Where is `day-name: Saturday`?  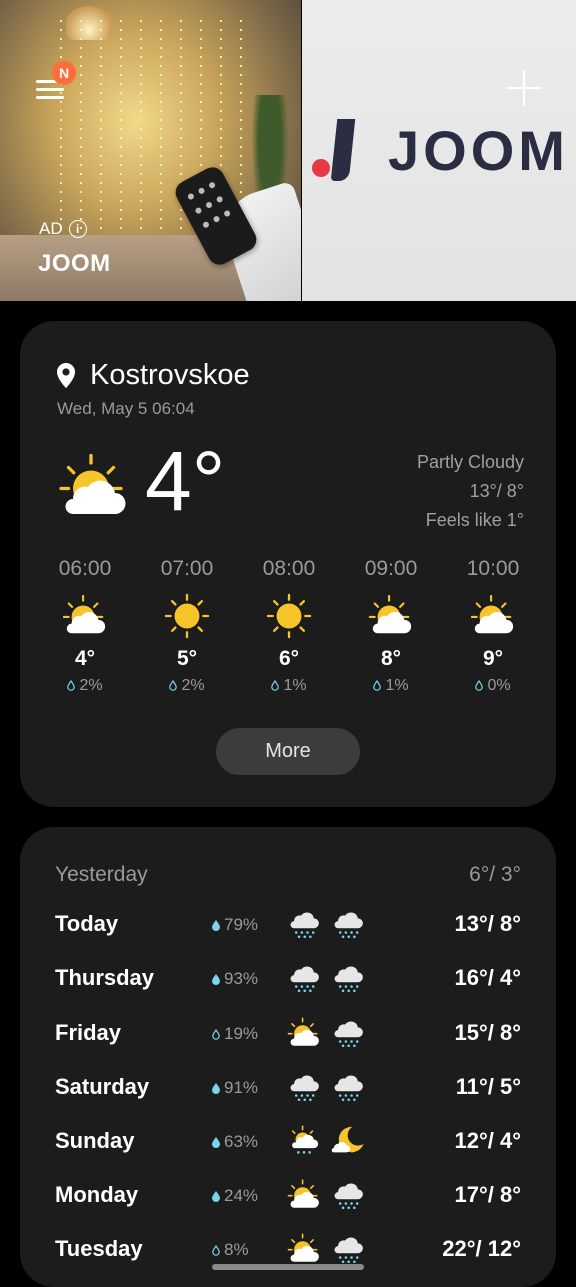 day-name: Saturday is located at coordinates (102, 1086).